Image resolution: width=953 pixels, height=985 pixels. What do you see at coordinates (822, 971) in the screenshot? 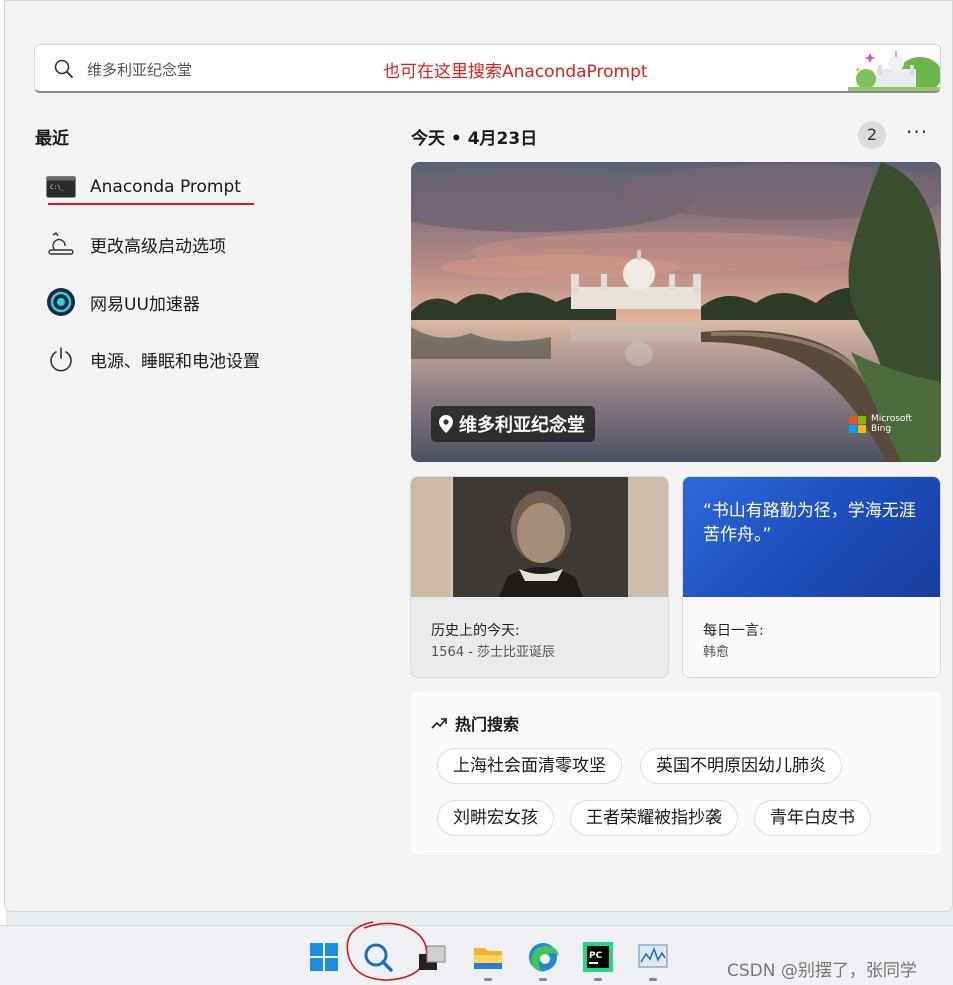
I see `watermark: CSDN @别摆了，张同学` at bounding box center [822, 971].